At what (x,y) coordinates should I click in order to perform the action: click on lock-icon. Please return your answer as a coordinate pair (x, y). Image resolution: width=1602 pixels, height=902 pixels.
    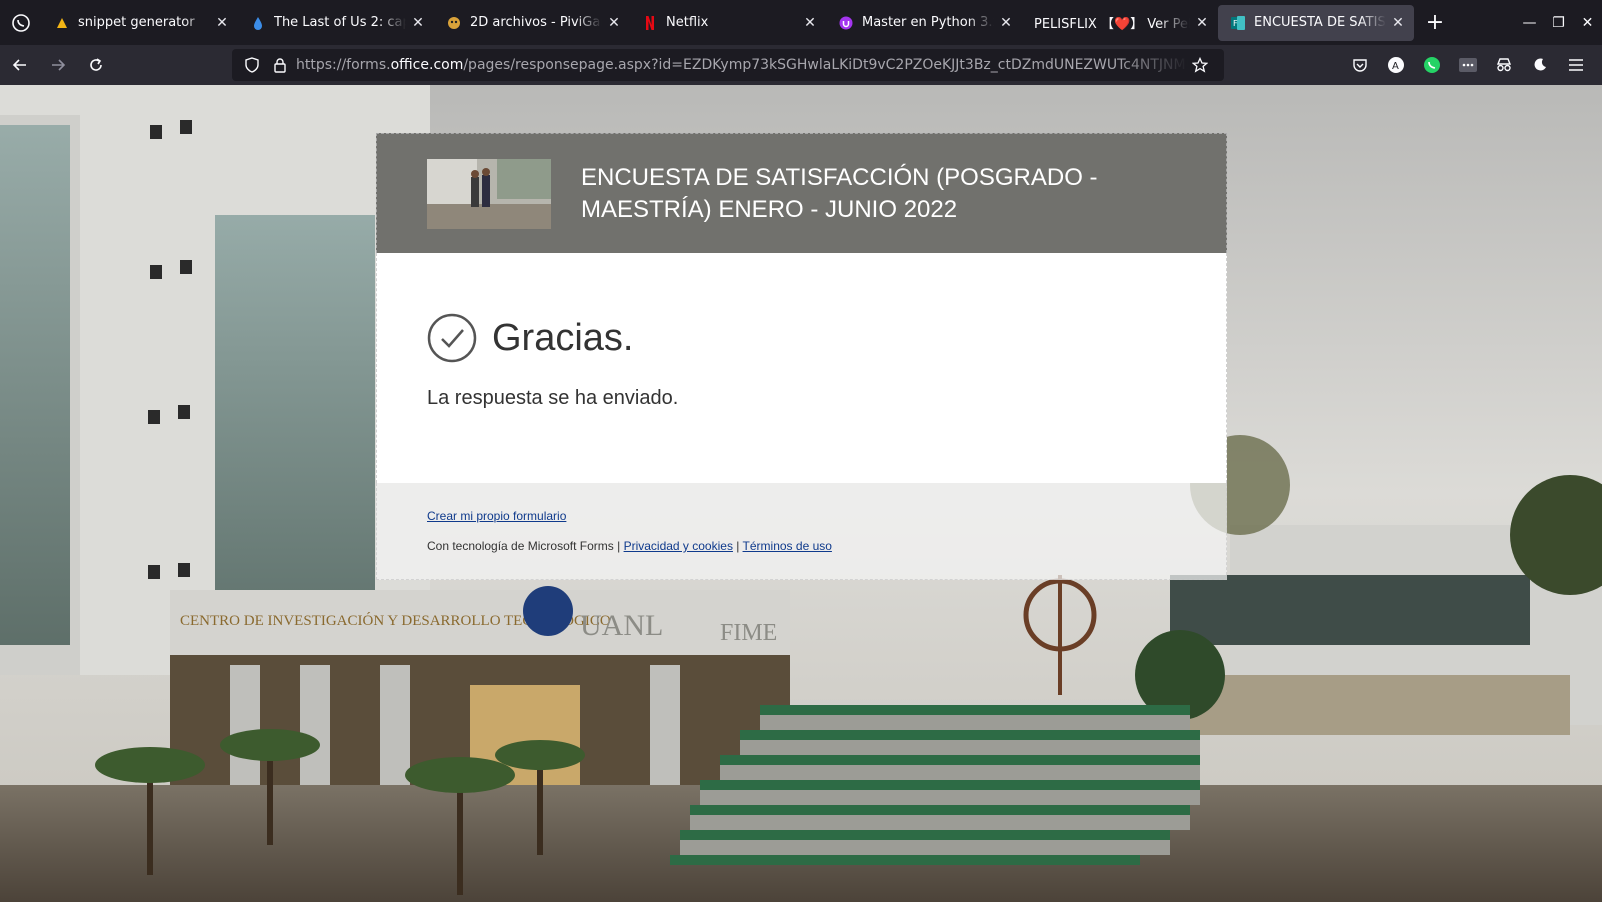
    Looking at the image, I should click on (280, 65).